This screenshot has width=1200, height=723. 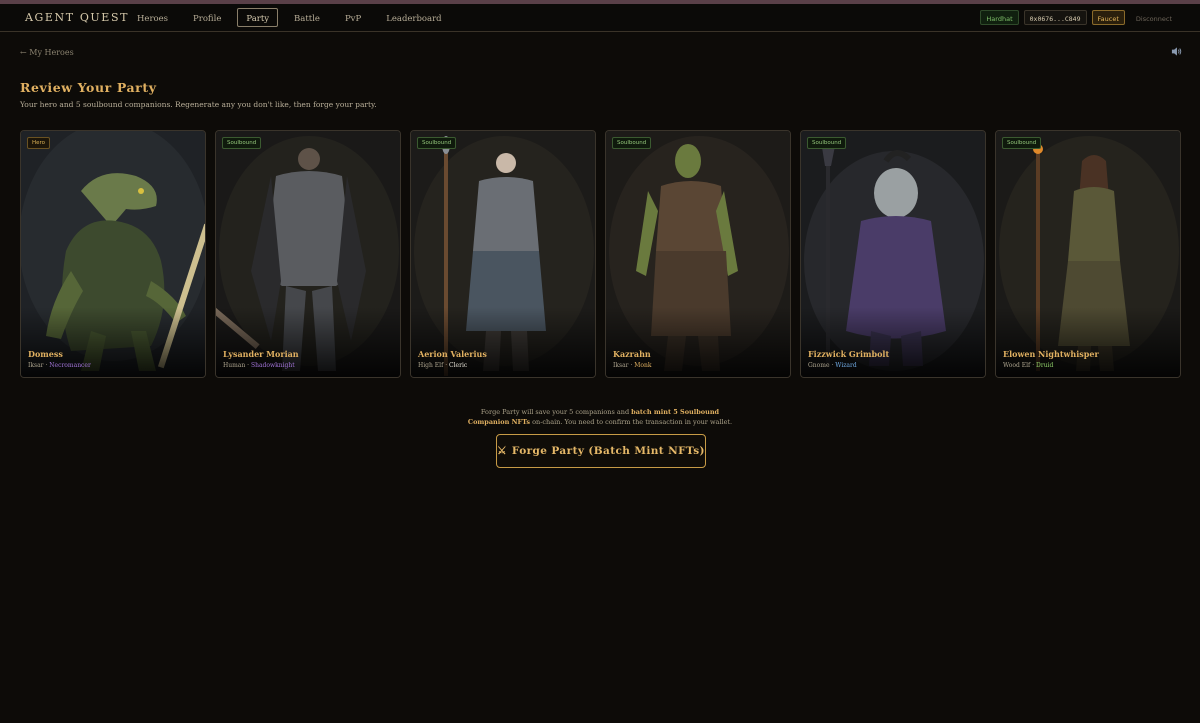 I want to click on character-name: Elowen Nightwhisper, so click(x=1051, y=354).